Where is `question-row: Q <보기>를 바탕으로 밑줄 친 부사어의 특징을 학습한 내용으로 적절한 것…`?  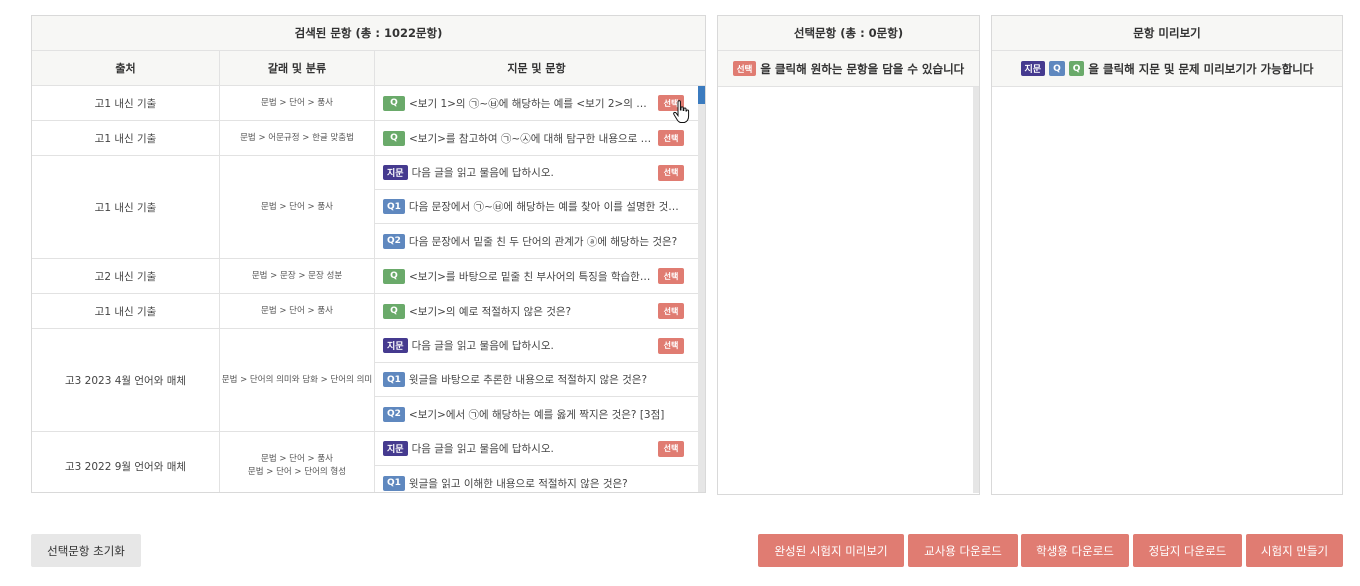 question-row: Q <보기>를 바탕으로 밑줄 친 부사어의 특징을 학습한 내용으로 적절한 것… is located at coordinates (536, 276).